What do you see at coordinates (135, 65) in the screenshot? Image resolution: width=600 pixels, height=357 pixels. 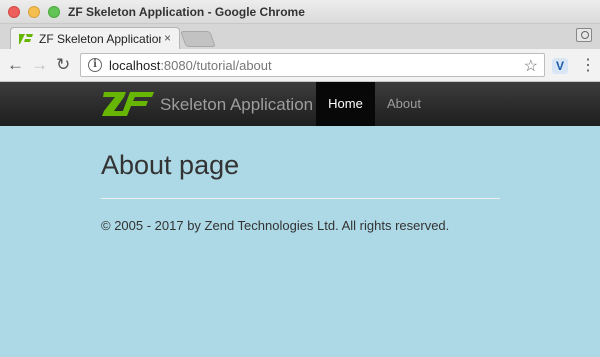 I see `url-host: localhost` at bounding box center [135, 65].